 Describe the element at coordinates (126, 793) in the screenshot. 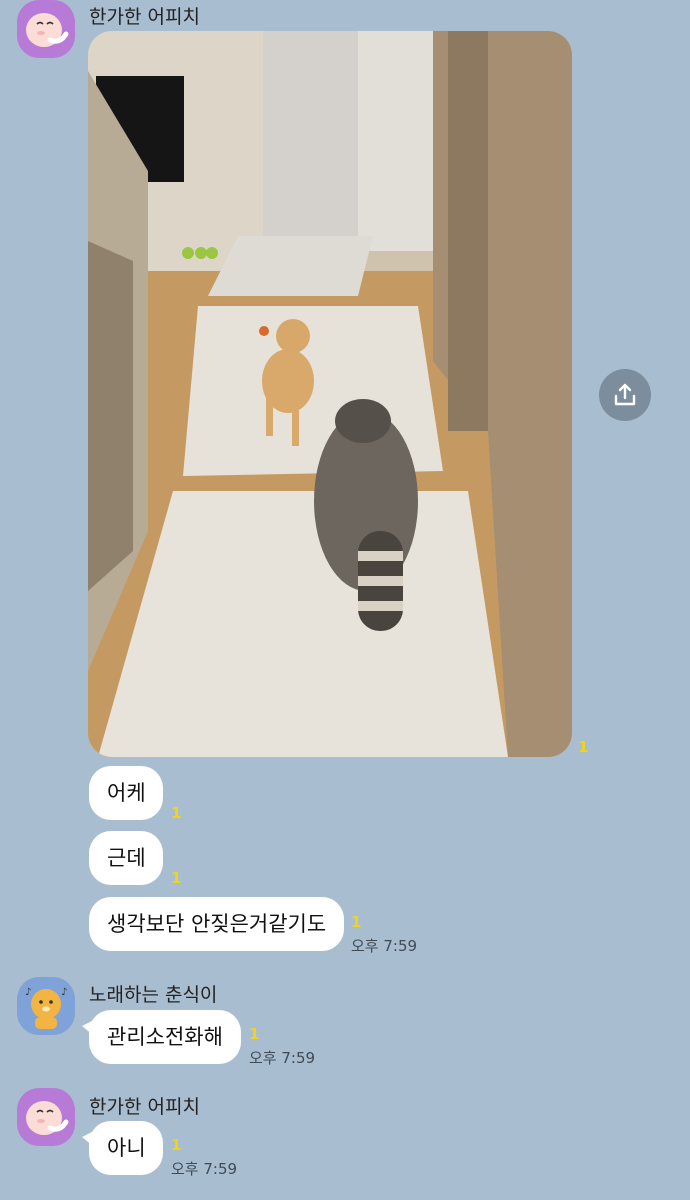

I see `message-bubble: 어케` at that location.